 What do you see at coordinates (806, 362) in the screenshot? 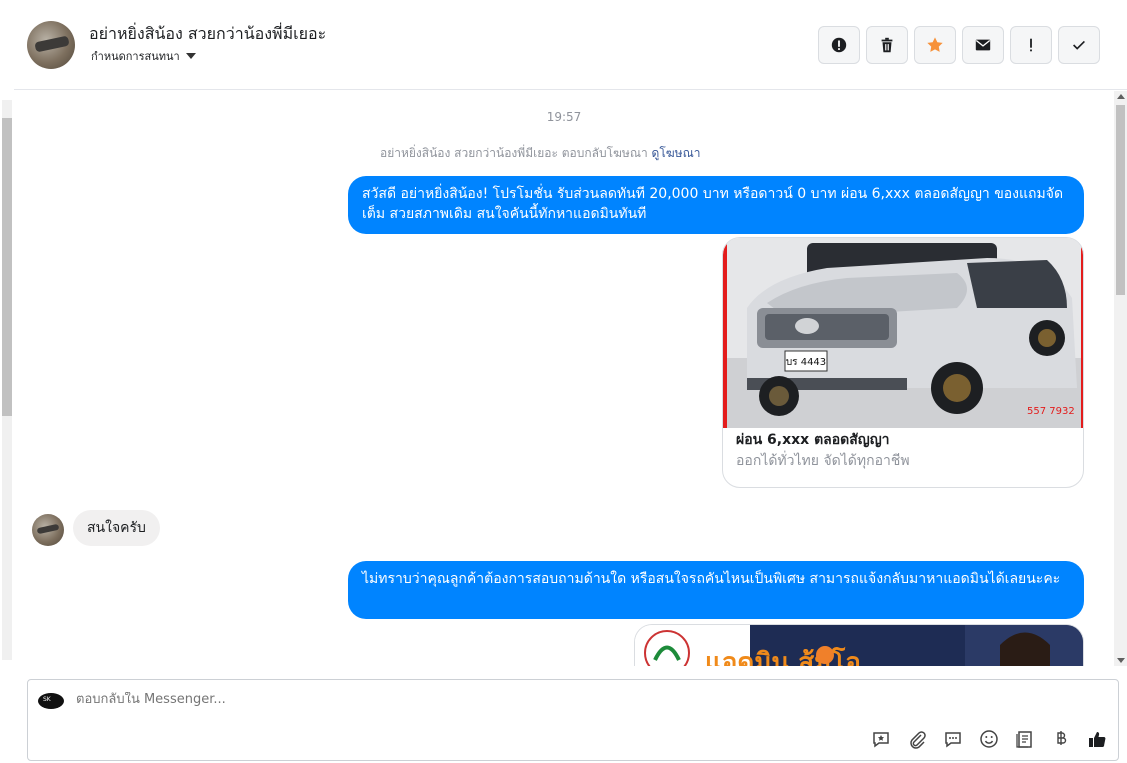
I see `license-plate-text: บร 4443` at bounding box center [806, 362].